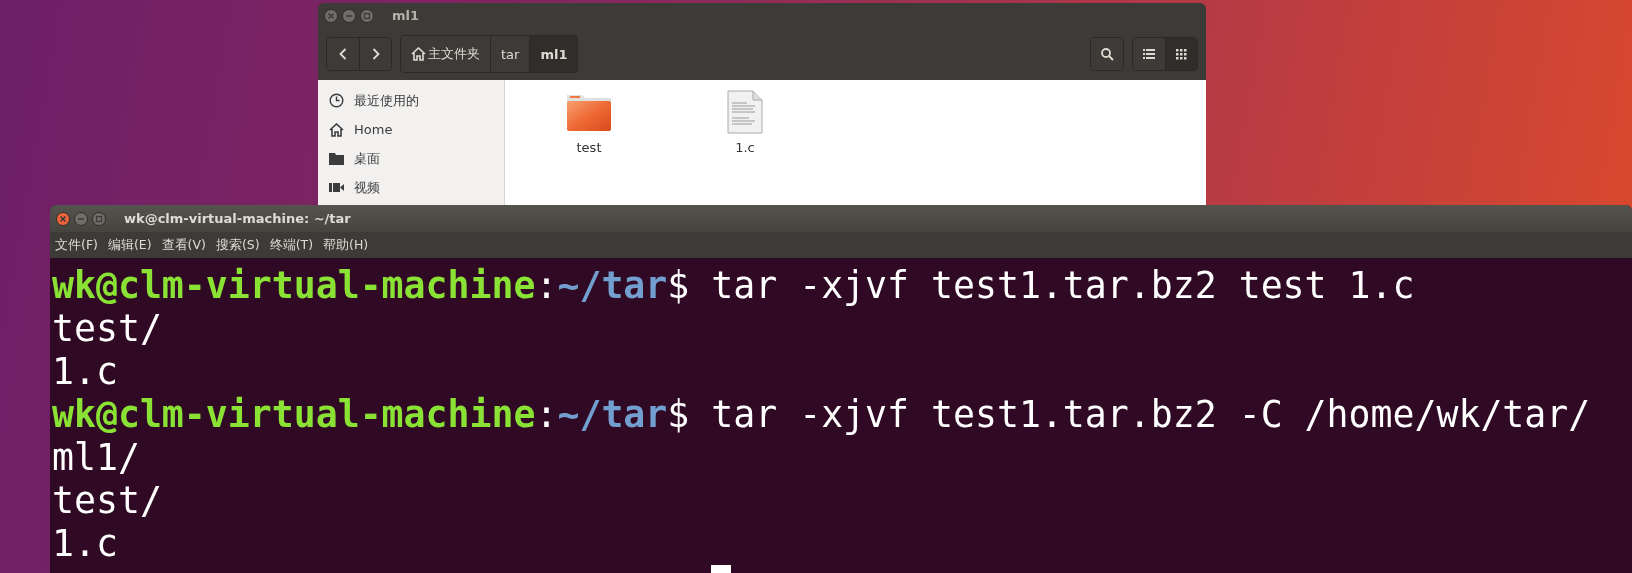 This screenshot has height=573, width=1632. I want to click on clock-icon, so click(336, 100).